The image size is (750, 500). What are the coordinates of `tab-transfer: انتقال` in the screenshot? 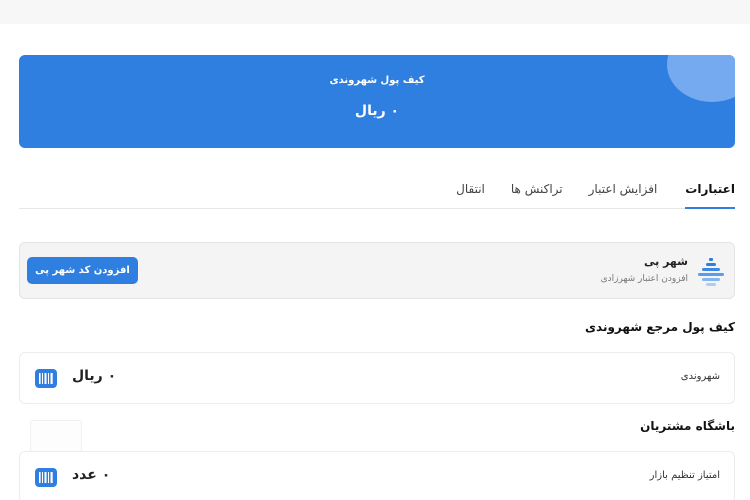 It's located at (470, 188).